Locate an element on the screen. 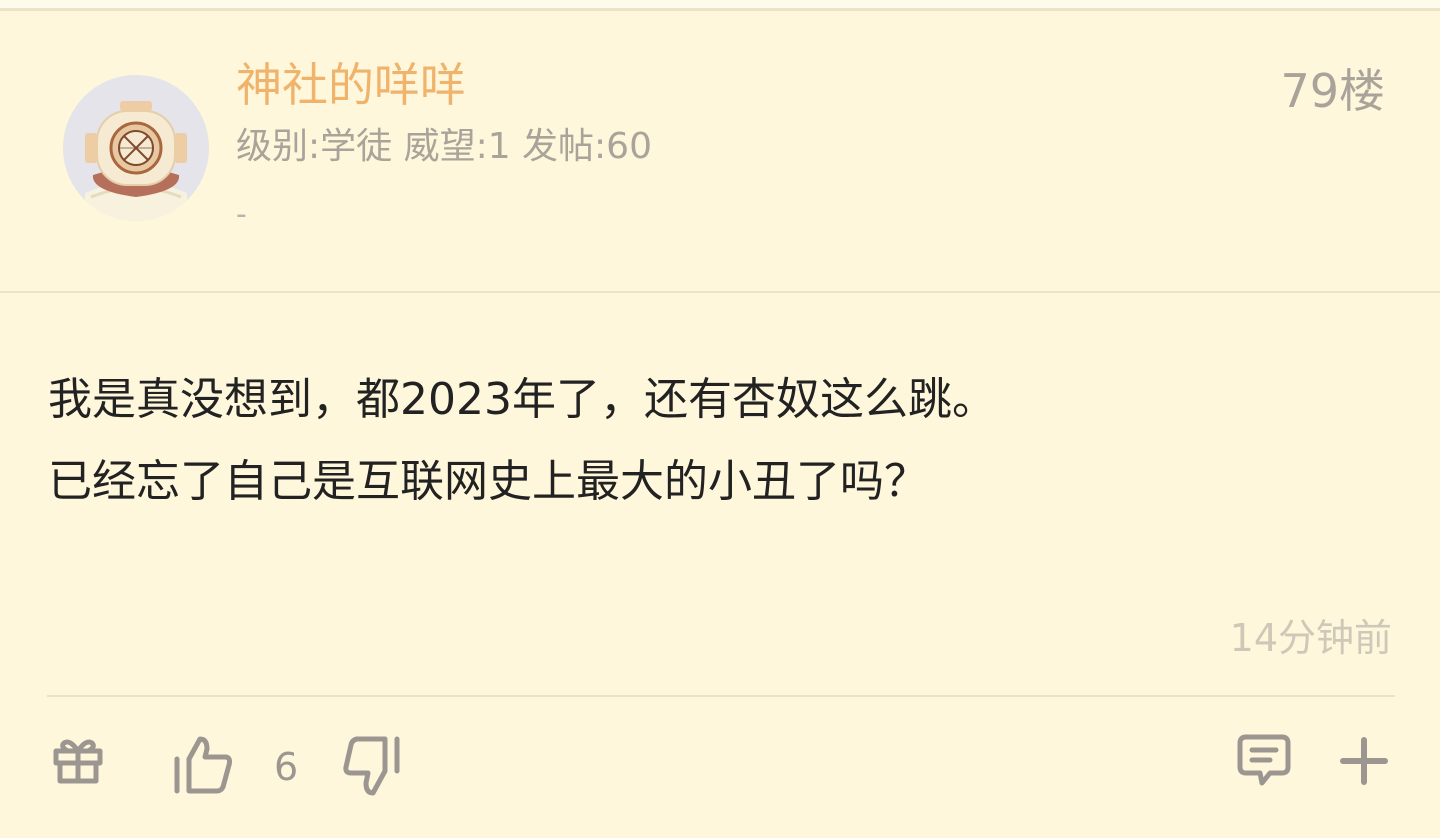 This screenshot has width=1440, height=838. like-button is located at coordinates (203, 764).